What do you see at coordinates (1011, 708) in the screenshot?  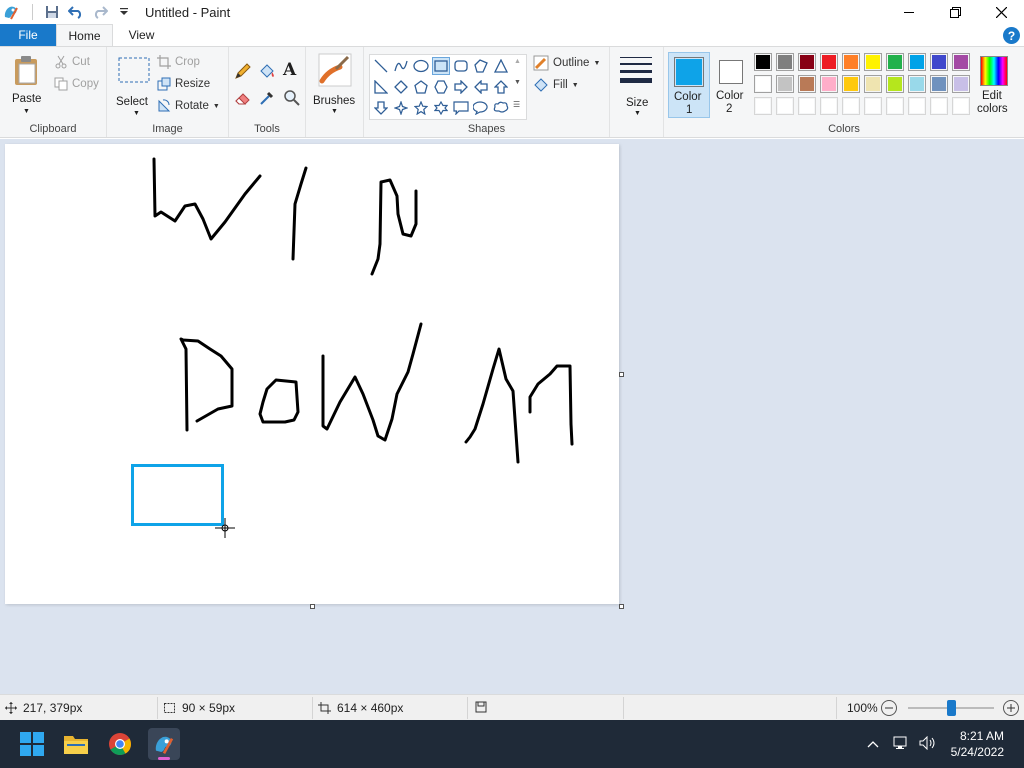 I see `zoom-in-button` at bounding box center [1011, 708].